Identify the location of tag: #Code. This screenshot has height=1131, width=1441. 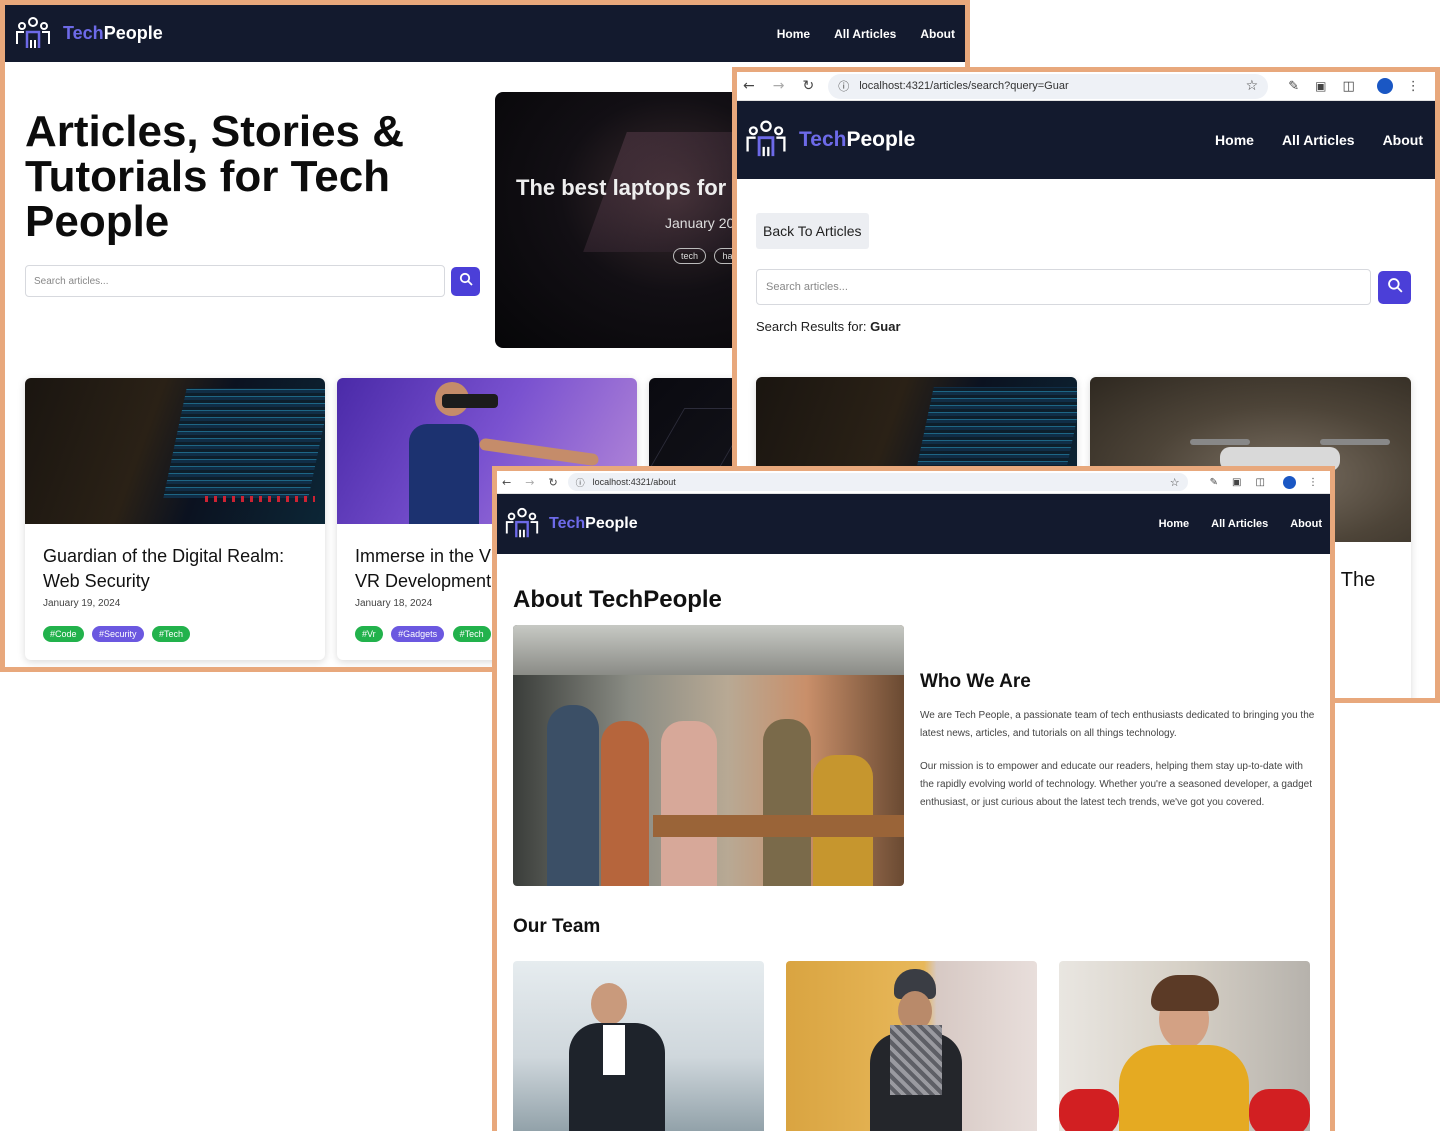
(63, 634).